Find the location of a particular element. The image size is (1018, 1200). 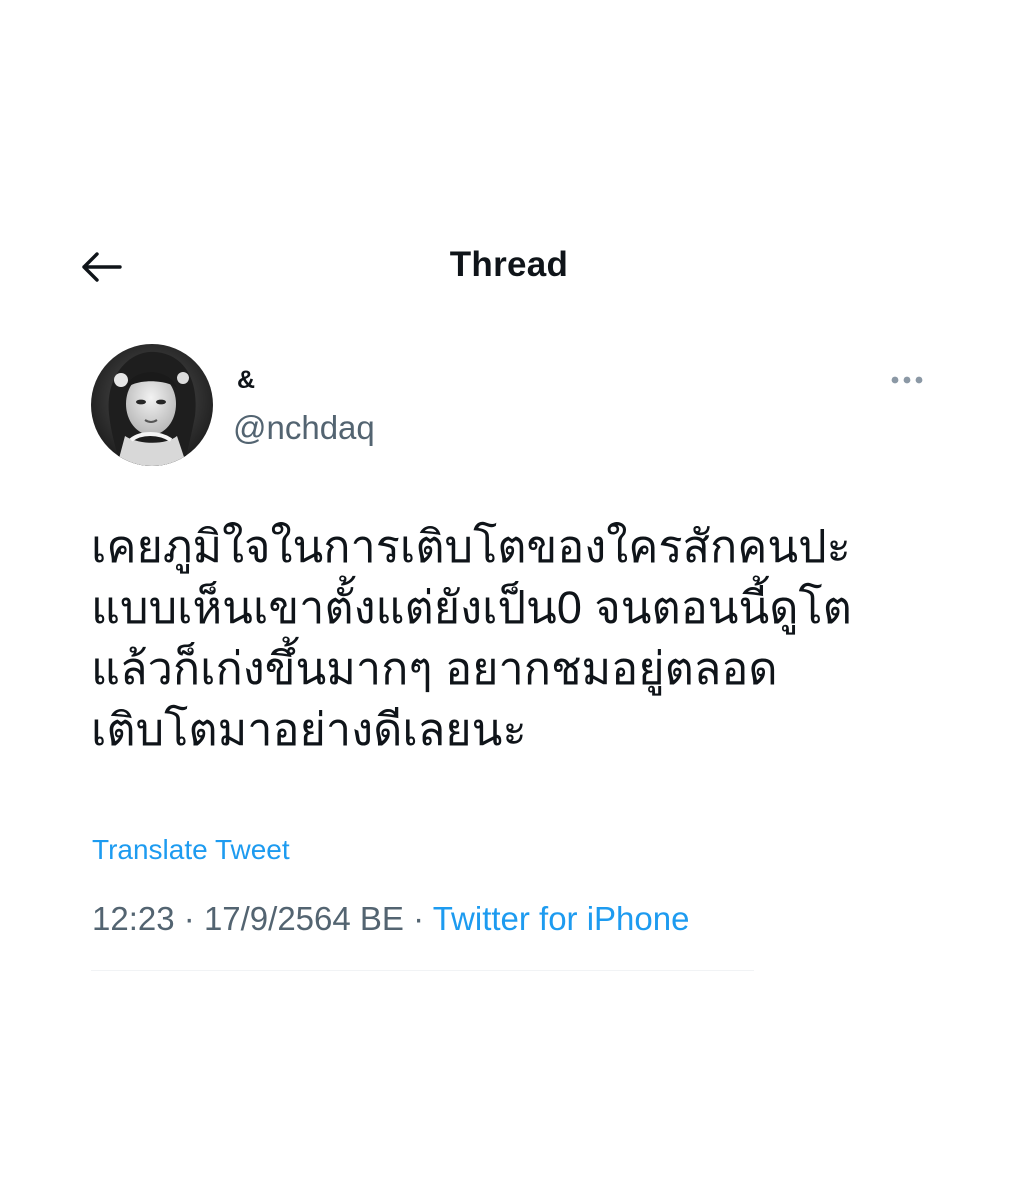

tweet-source-link: Twitter for iPhone is located at coordinates (561, 918).